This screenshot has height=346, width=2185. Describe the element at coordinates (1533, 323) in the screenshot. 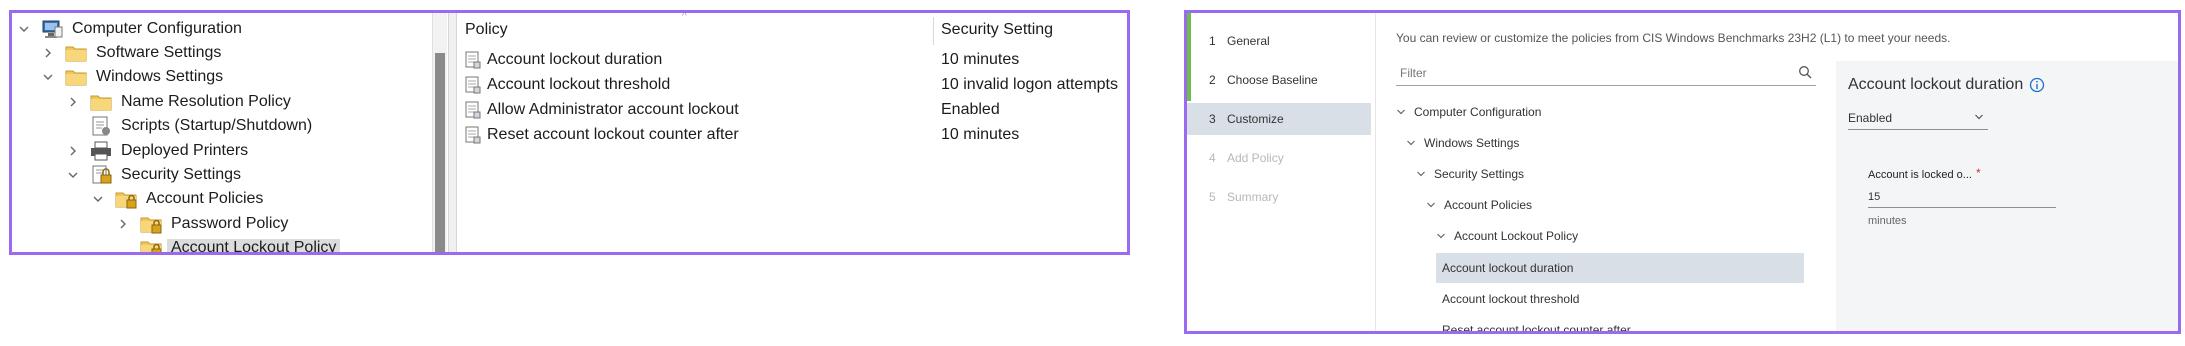

I see `policy-tree-reset-lockout-counter: Reset account lockout counter after` at that location.